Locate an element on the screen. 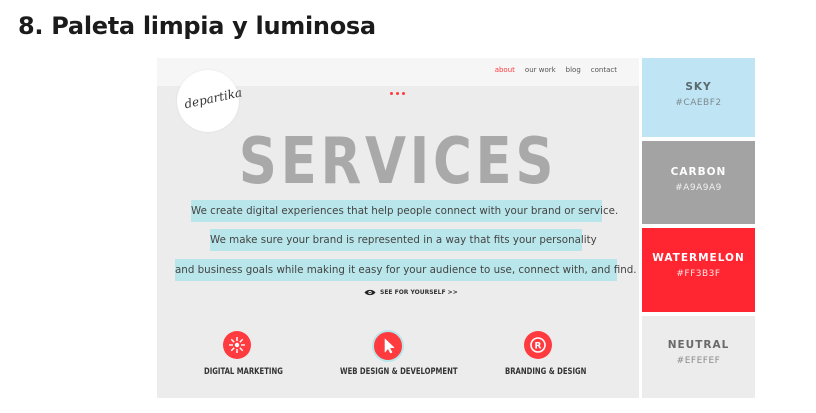 The height and width of the screenshot is (413, 816). nav-item-contact: contact is located at coordinates (604, 70).